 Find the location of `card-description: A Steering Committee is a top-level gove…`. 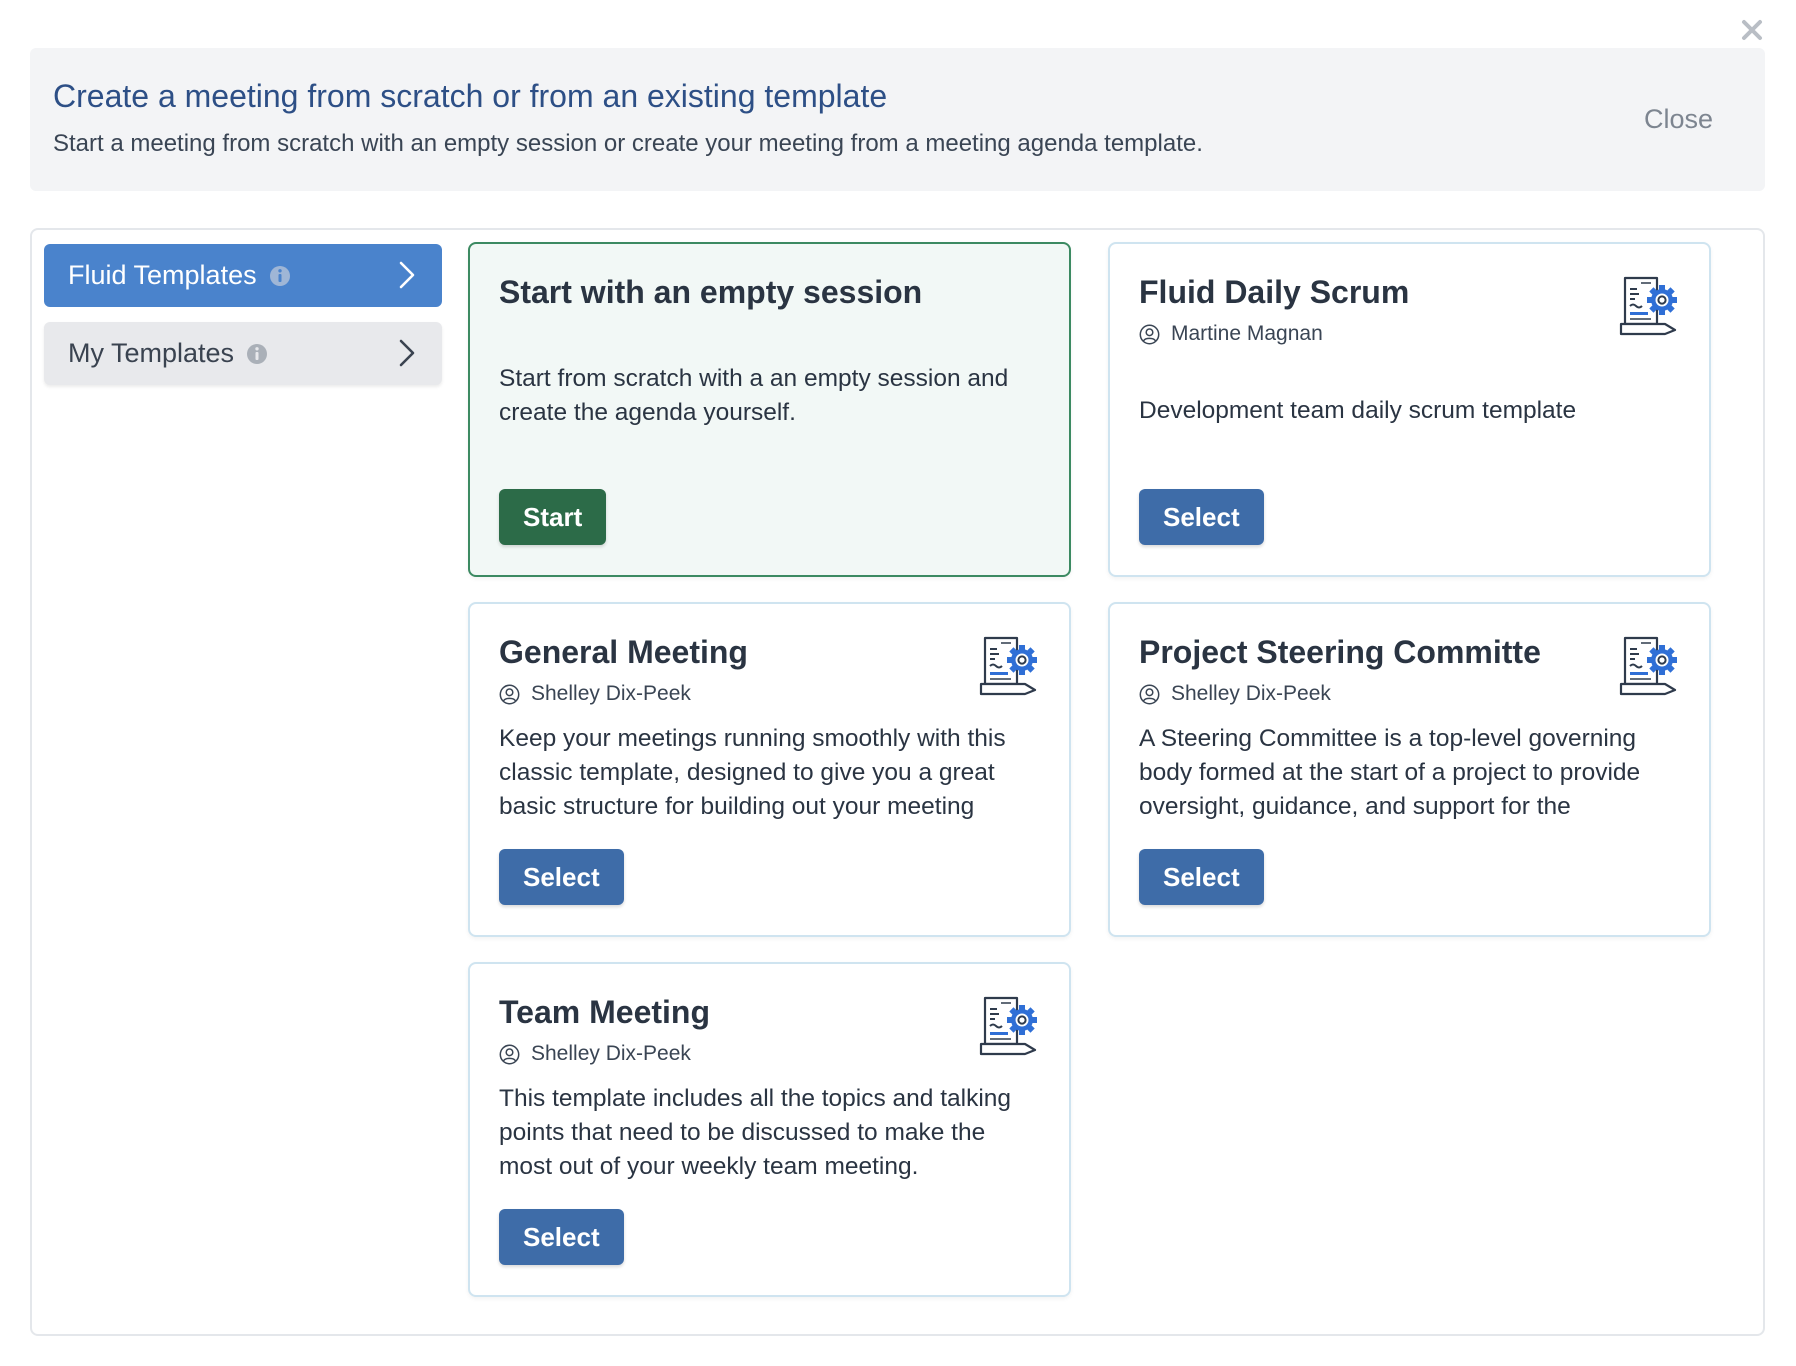

card-description: A Steering Committee is a top-level gove… is located at coordinates (1390, 772).